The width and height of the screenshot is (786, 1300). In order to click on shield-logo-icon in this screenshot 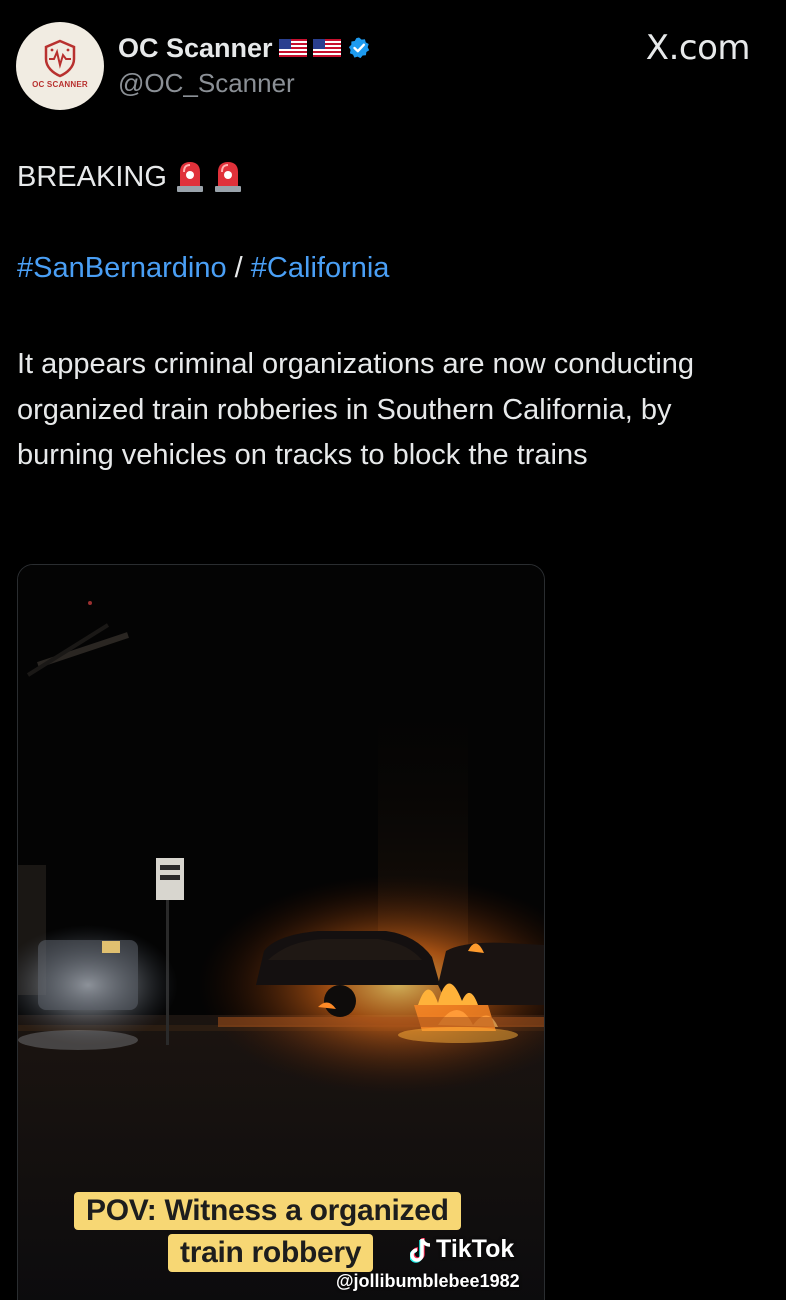, I will do `click(60, 58)`.